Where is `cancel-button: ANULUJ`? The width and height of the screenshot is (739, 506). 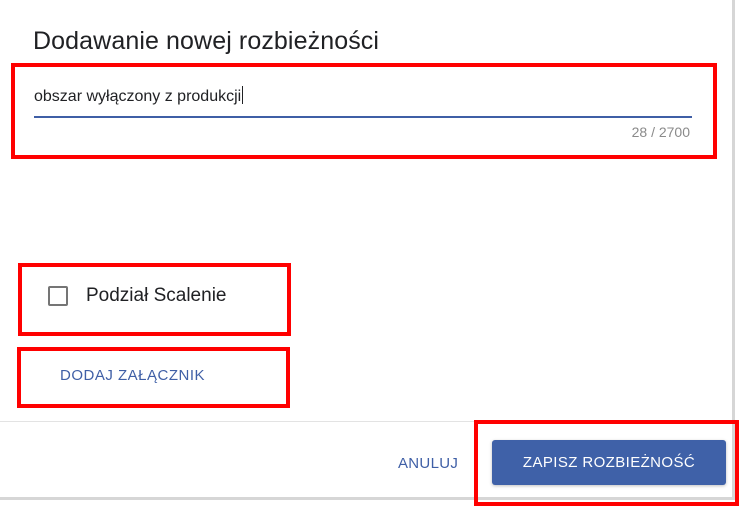 cancel-button: ANULUJ is located at coordinates (428, 463).